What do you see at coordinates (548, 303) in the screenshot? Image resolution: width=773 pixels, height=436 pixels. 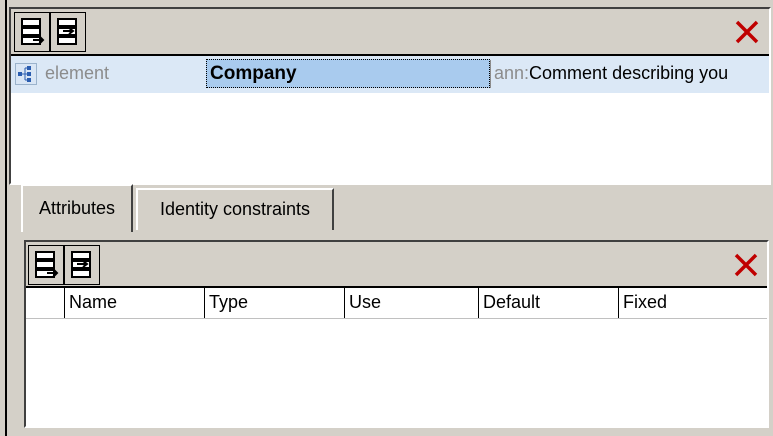 I see `column-header-default: Default` at bounding box center [548, 303].